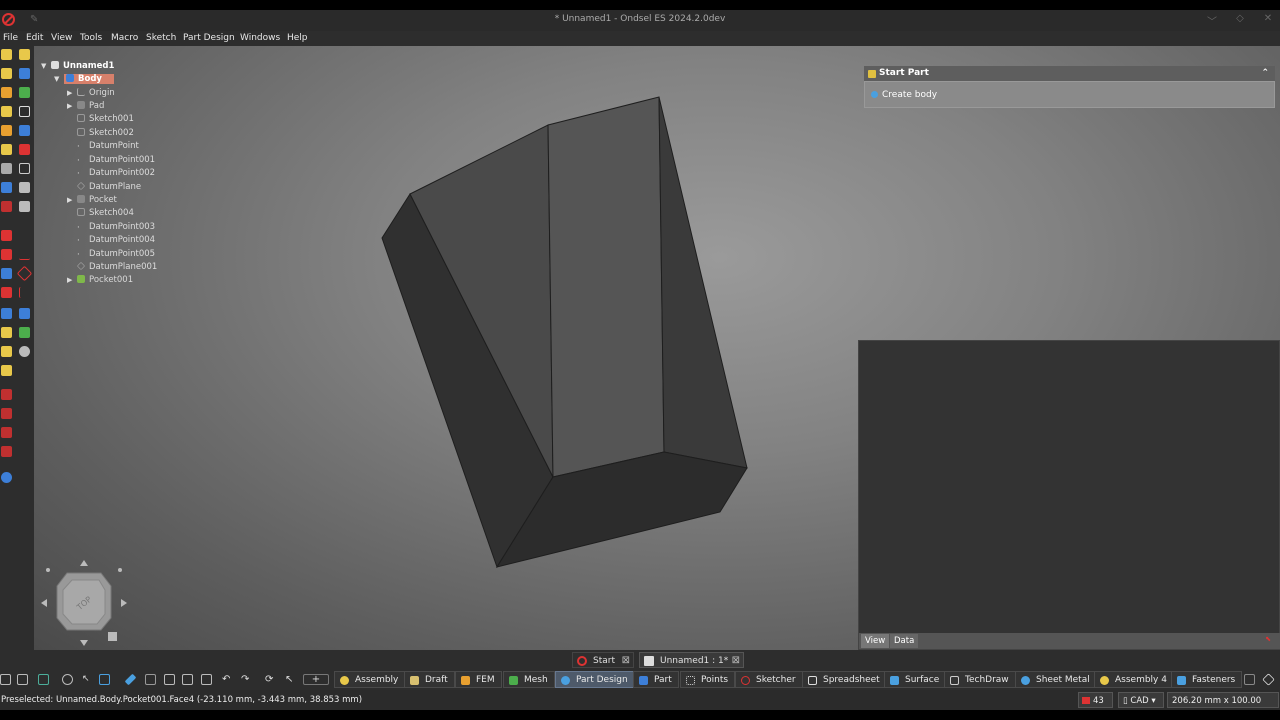 The width and height of the screenshot is (1280, 720). What do you see at coordinates (1268, 679) in the screenshot?
I see `workbench-next-icon` at bounding box center [1268, 679].